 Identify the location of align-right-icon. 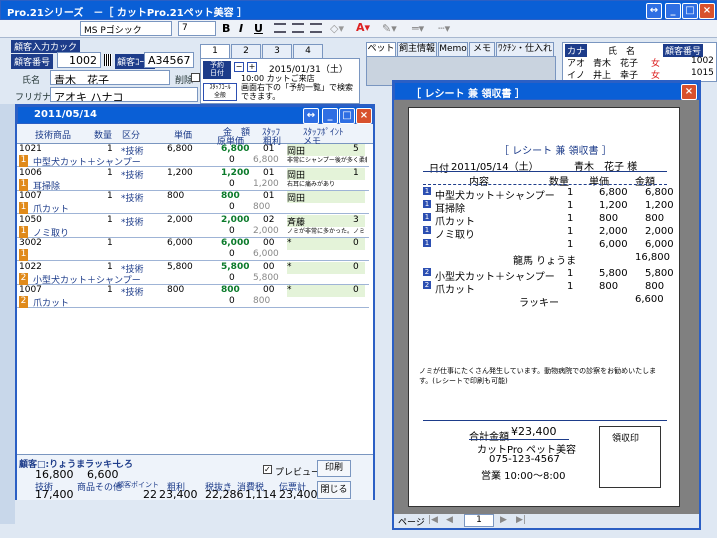
(316, 28).